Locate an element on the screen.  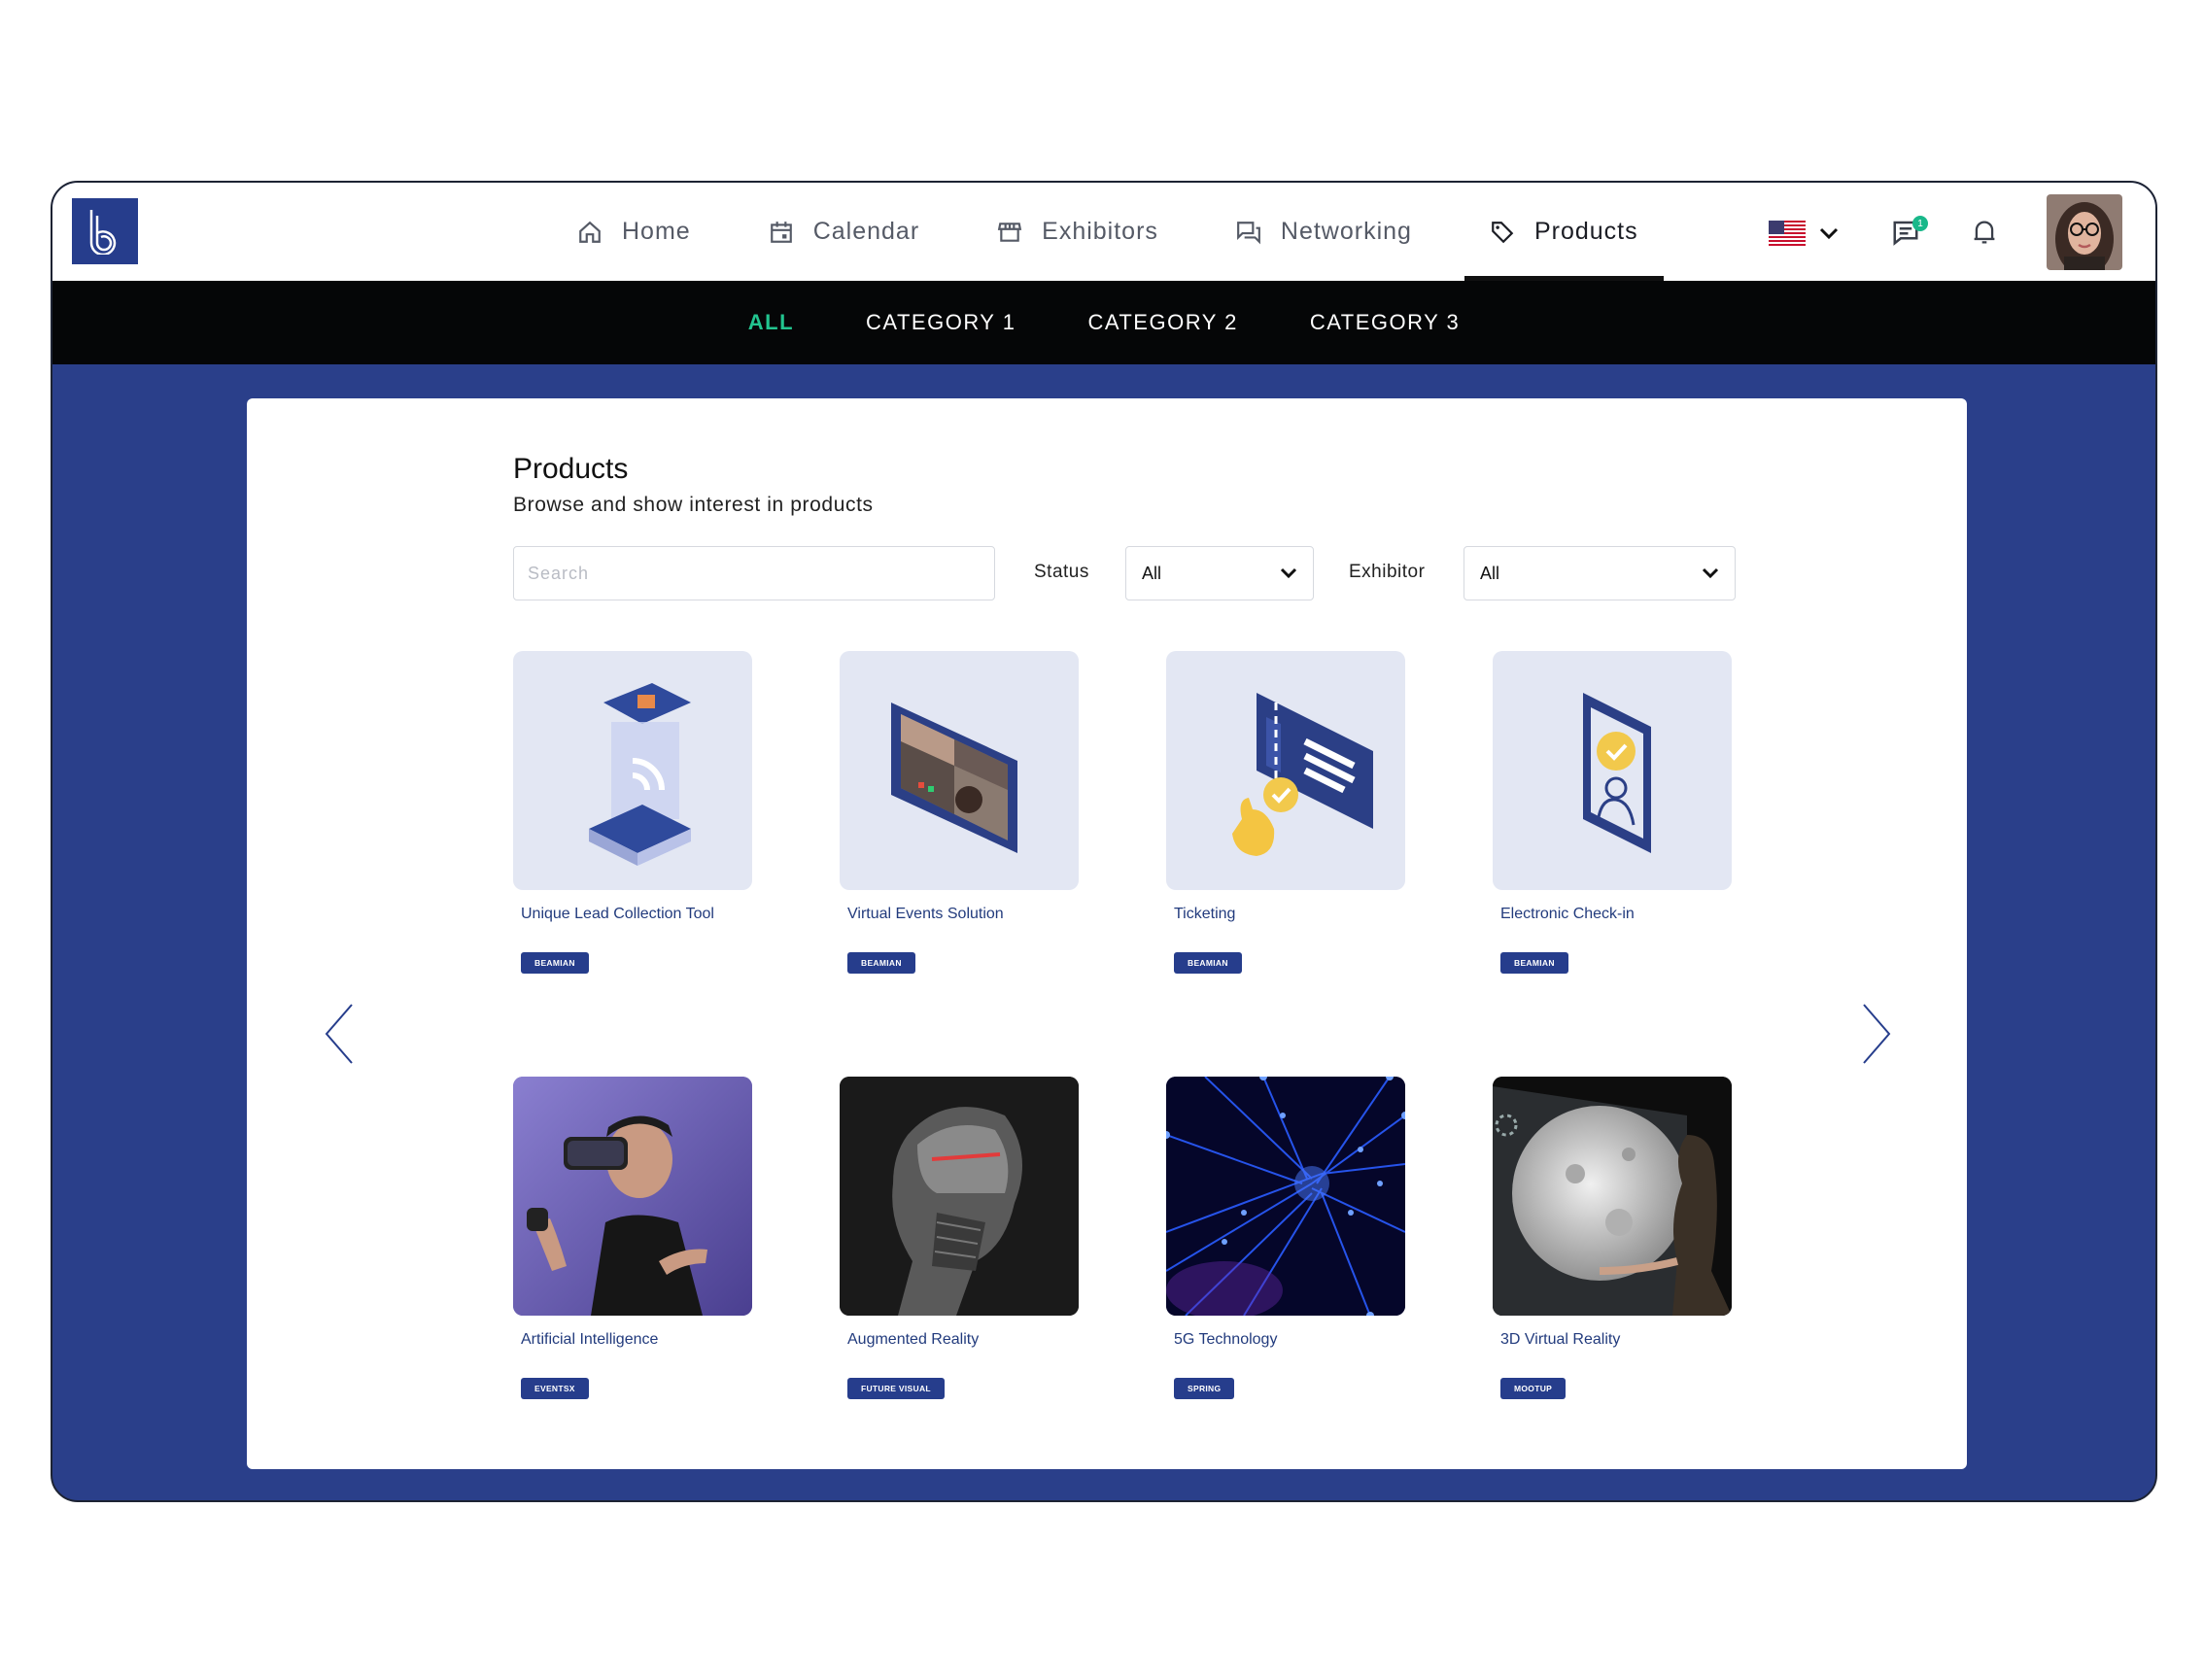
user-portrait-image is located at coordinates (2084, 232).